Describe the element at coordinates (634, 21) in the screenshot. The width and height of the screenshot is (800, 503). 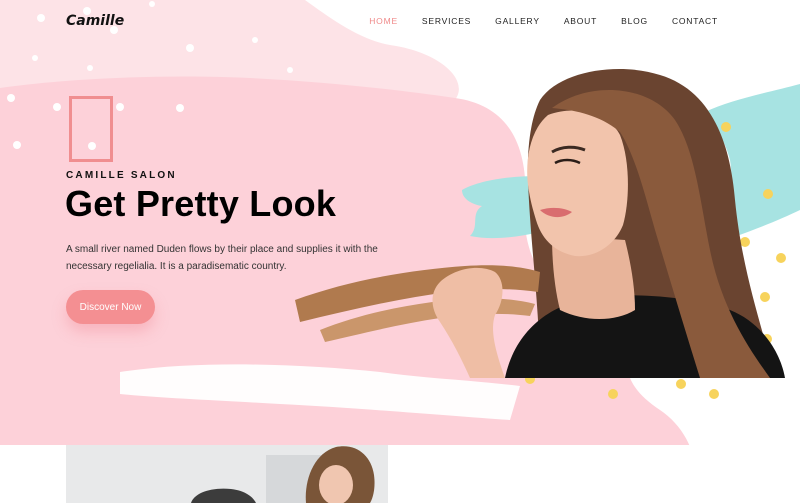
I see `nav-blog: BLOG` at that location.